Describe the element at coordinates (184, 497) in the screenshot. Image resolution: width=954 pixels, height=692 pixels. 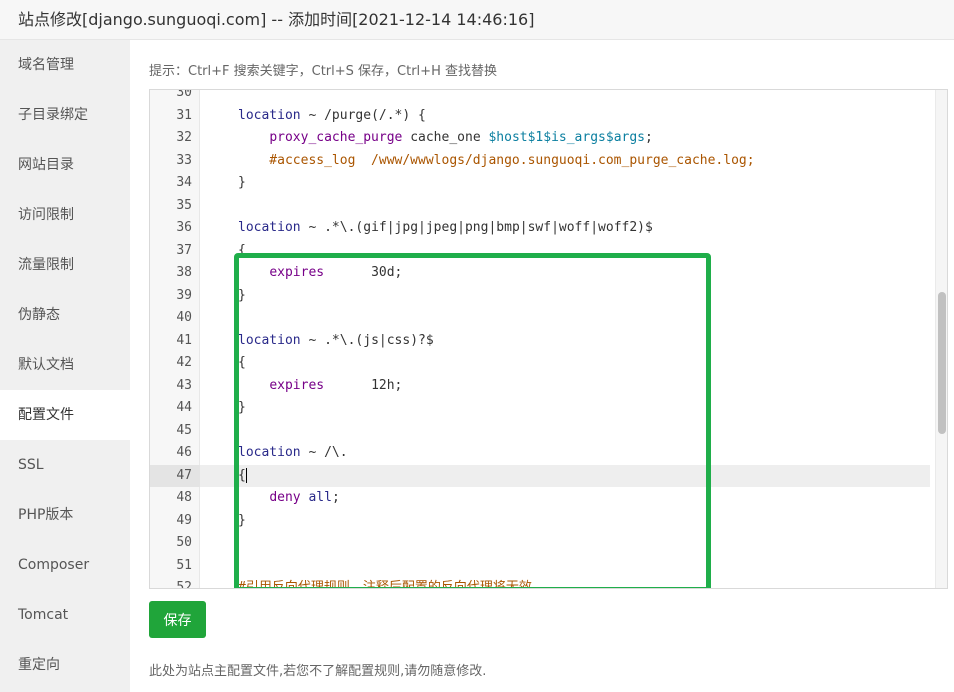
I see `line-number: 48` at that location.